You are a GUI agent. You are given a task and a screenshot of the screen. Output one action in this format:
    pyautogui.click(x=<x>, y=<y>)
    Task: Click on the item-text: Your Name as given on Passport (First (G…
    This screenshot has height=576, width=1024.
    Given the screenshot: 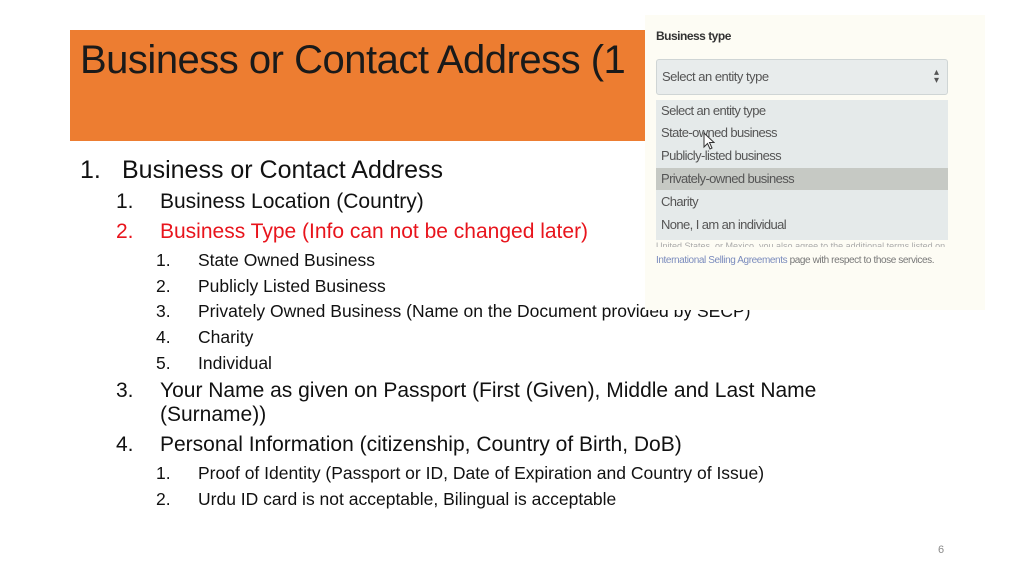 What is the action you would take?
    pyautogui.click(x=488, y=390)
    